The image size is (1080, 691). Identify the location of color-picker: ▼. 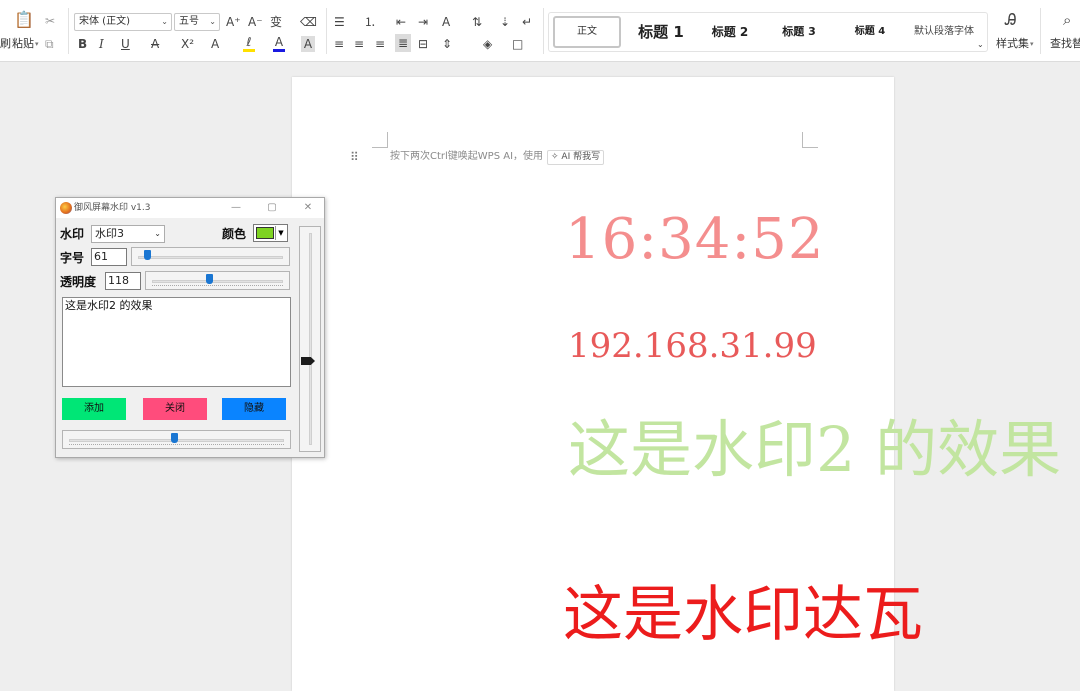
(270, 233).